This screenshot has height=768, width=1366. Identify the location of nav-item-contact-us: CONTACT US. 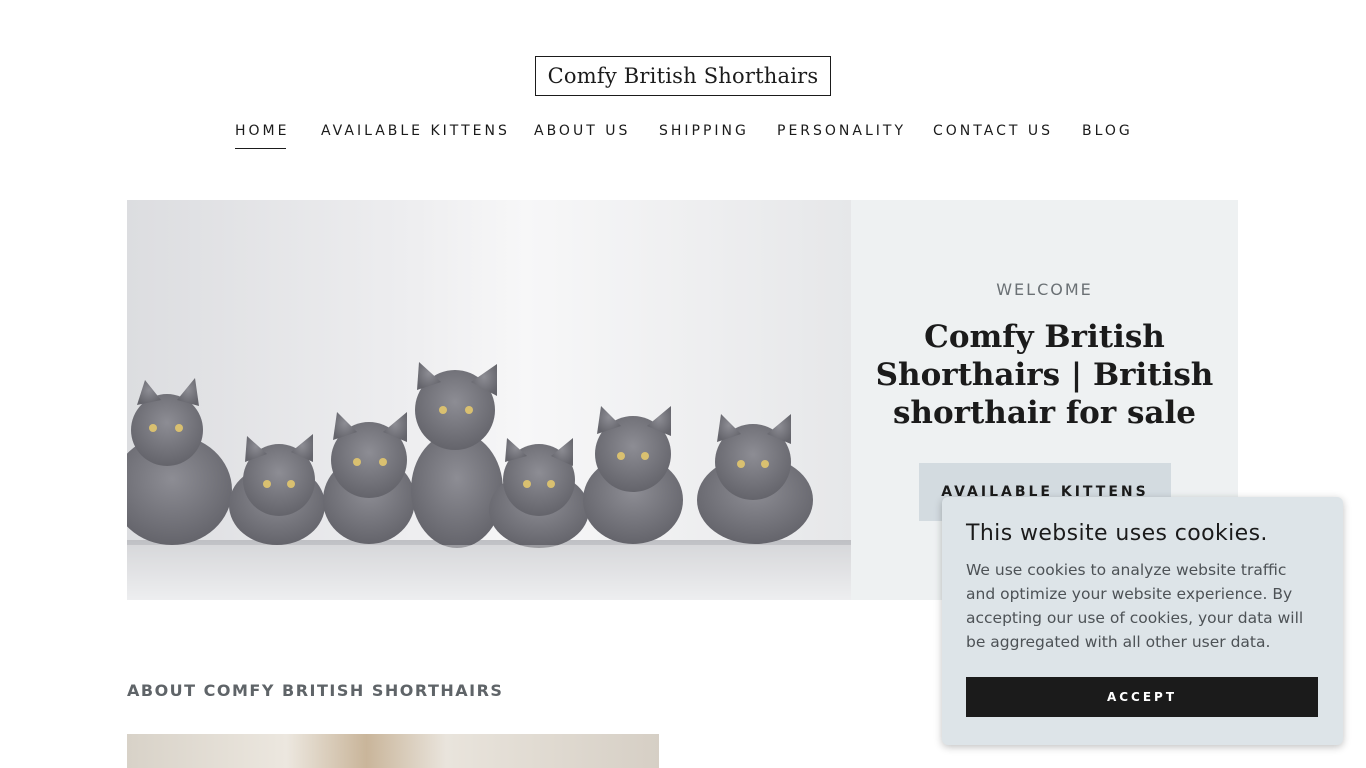
(993, 131).